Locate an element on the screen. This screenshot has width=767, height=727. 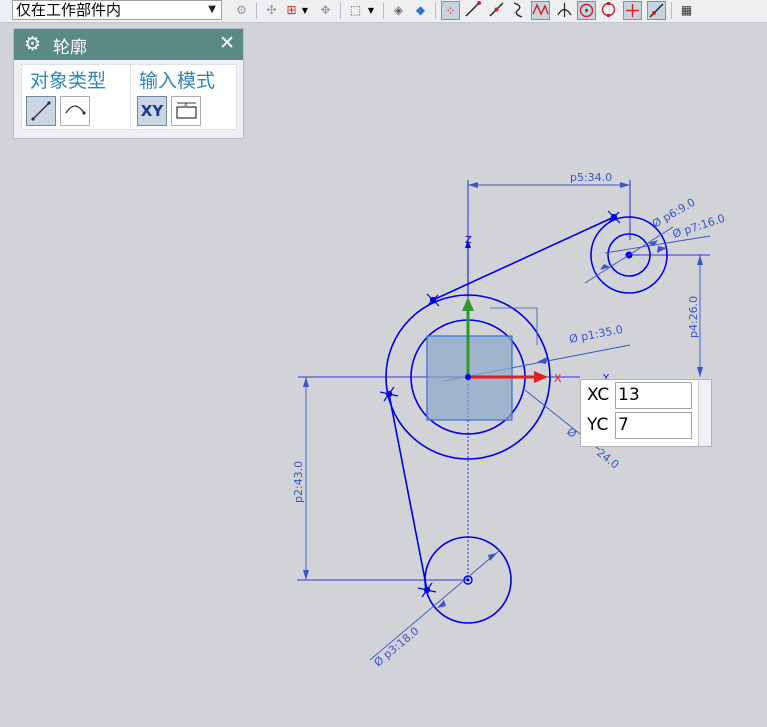
close-icon: ✕ is located at coordinates (227, 43).